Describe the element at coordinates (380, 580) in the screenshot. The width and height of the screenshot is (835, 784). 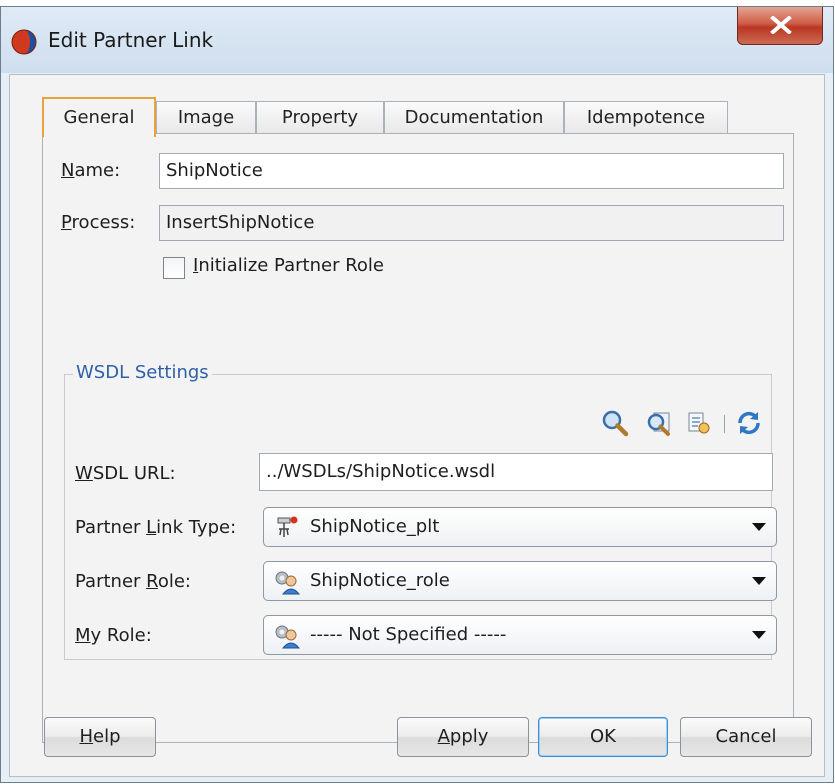
I see `partner-role-value: ShipNotice_role` at that location.